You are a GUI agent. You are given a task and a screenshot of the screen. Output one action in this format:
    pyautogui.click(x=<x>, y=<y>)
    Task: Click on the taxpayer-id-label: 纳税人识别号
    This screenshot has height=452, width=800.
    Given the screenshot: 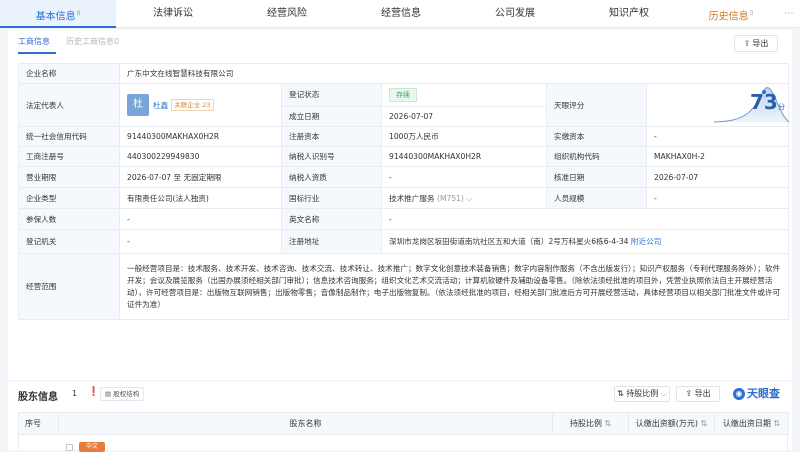 What is the action you would take?
    pyautogui.click(x=331, y=156)
    